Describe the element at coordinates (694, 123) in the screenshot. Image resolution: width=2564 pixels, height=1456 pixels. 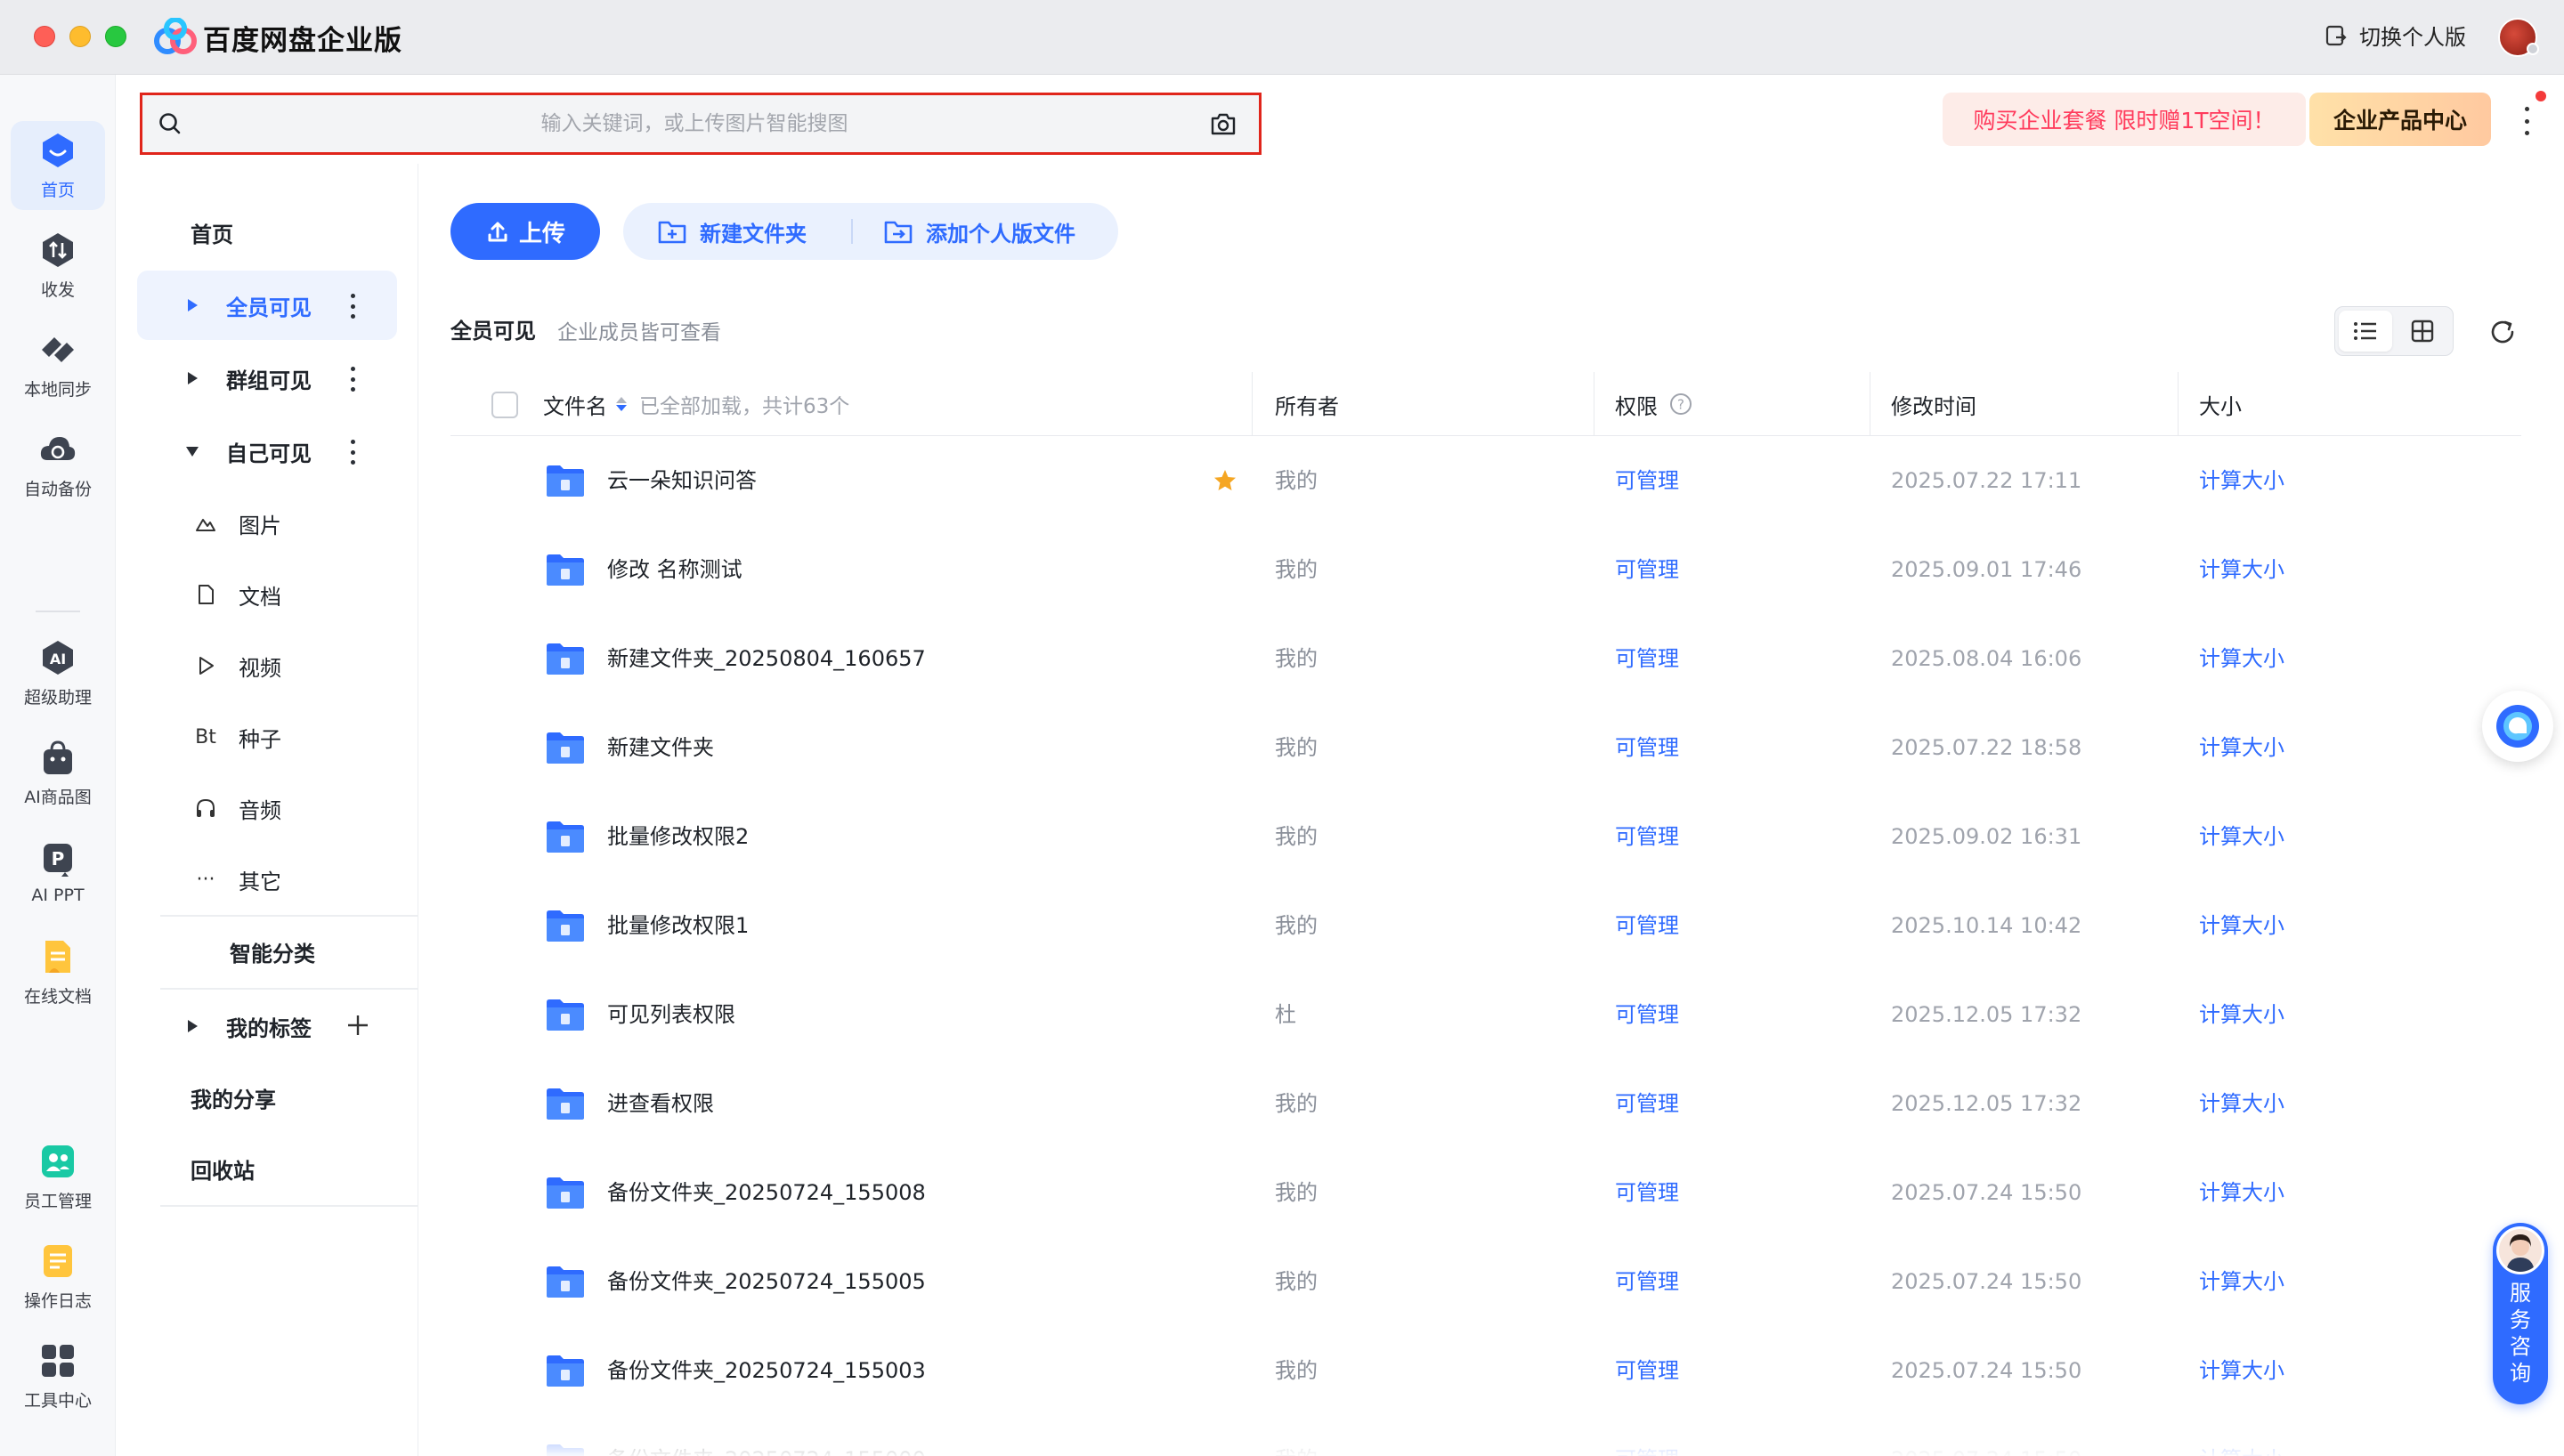
I see `search-input` at that location.